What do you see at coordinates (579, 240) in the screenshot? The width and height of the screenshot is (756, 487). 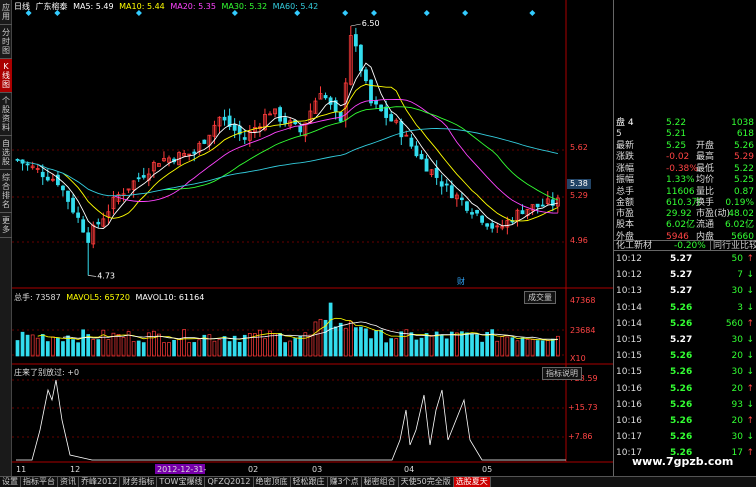 I see `price-axis-label: 4.96` at bounding box center [579, 240].